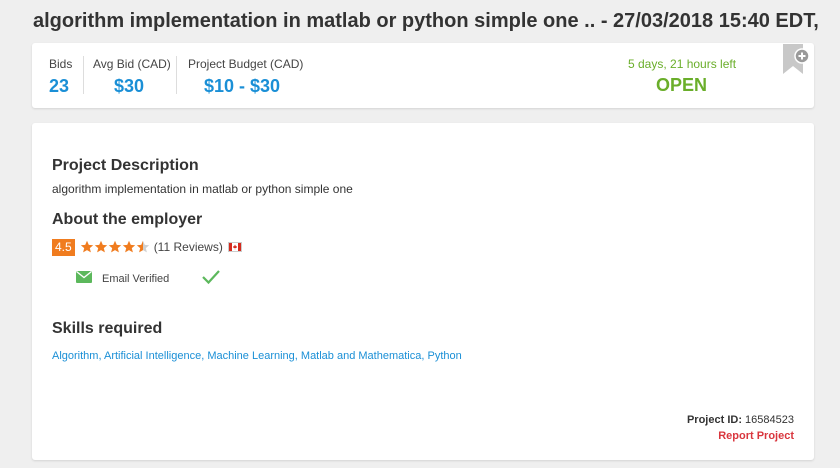  I want to click on project-id-label: Project ID:, so click(714, 420).